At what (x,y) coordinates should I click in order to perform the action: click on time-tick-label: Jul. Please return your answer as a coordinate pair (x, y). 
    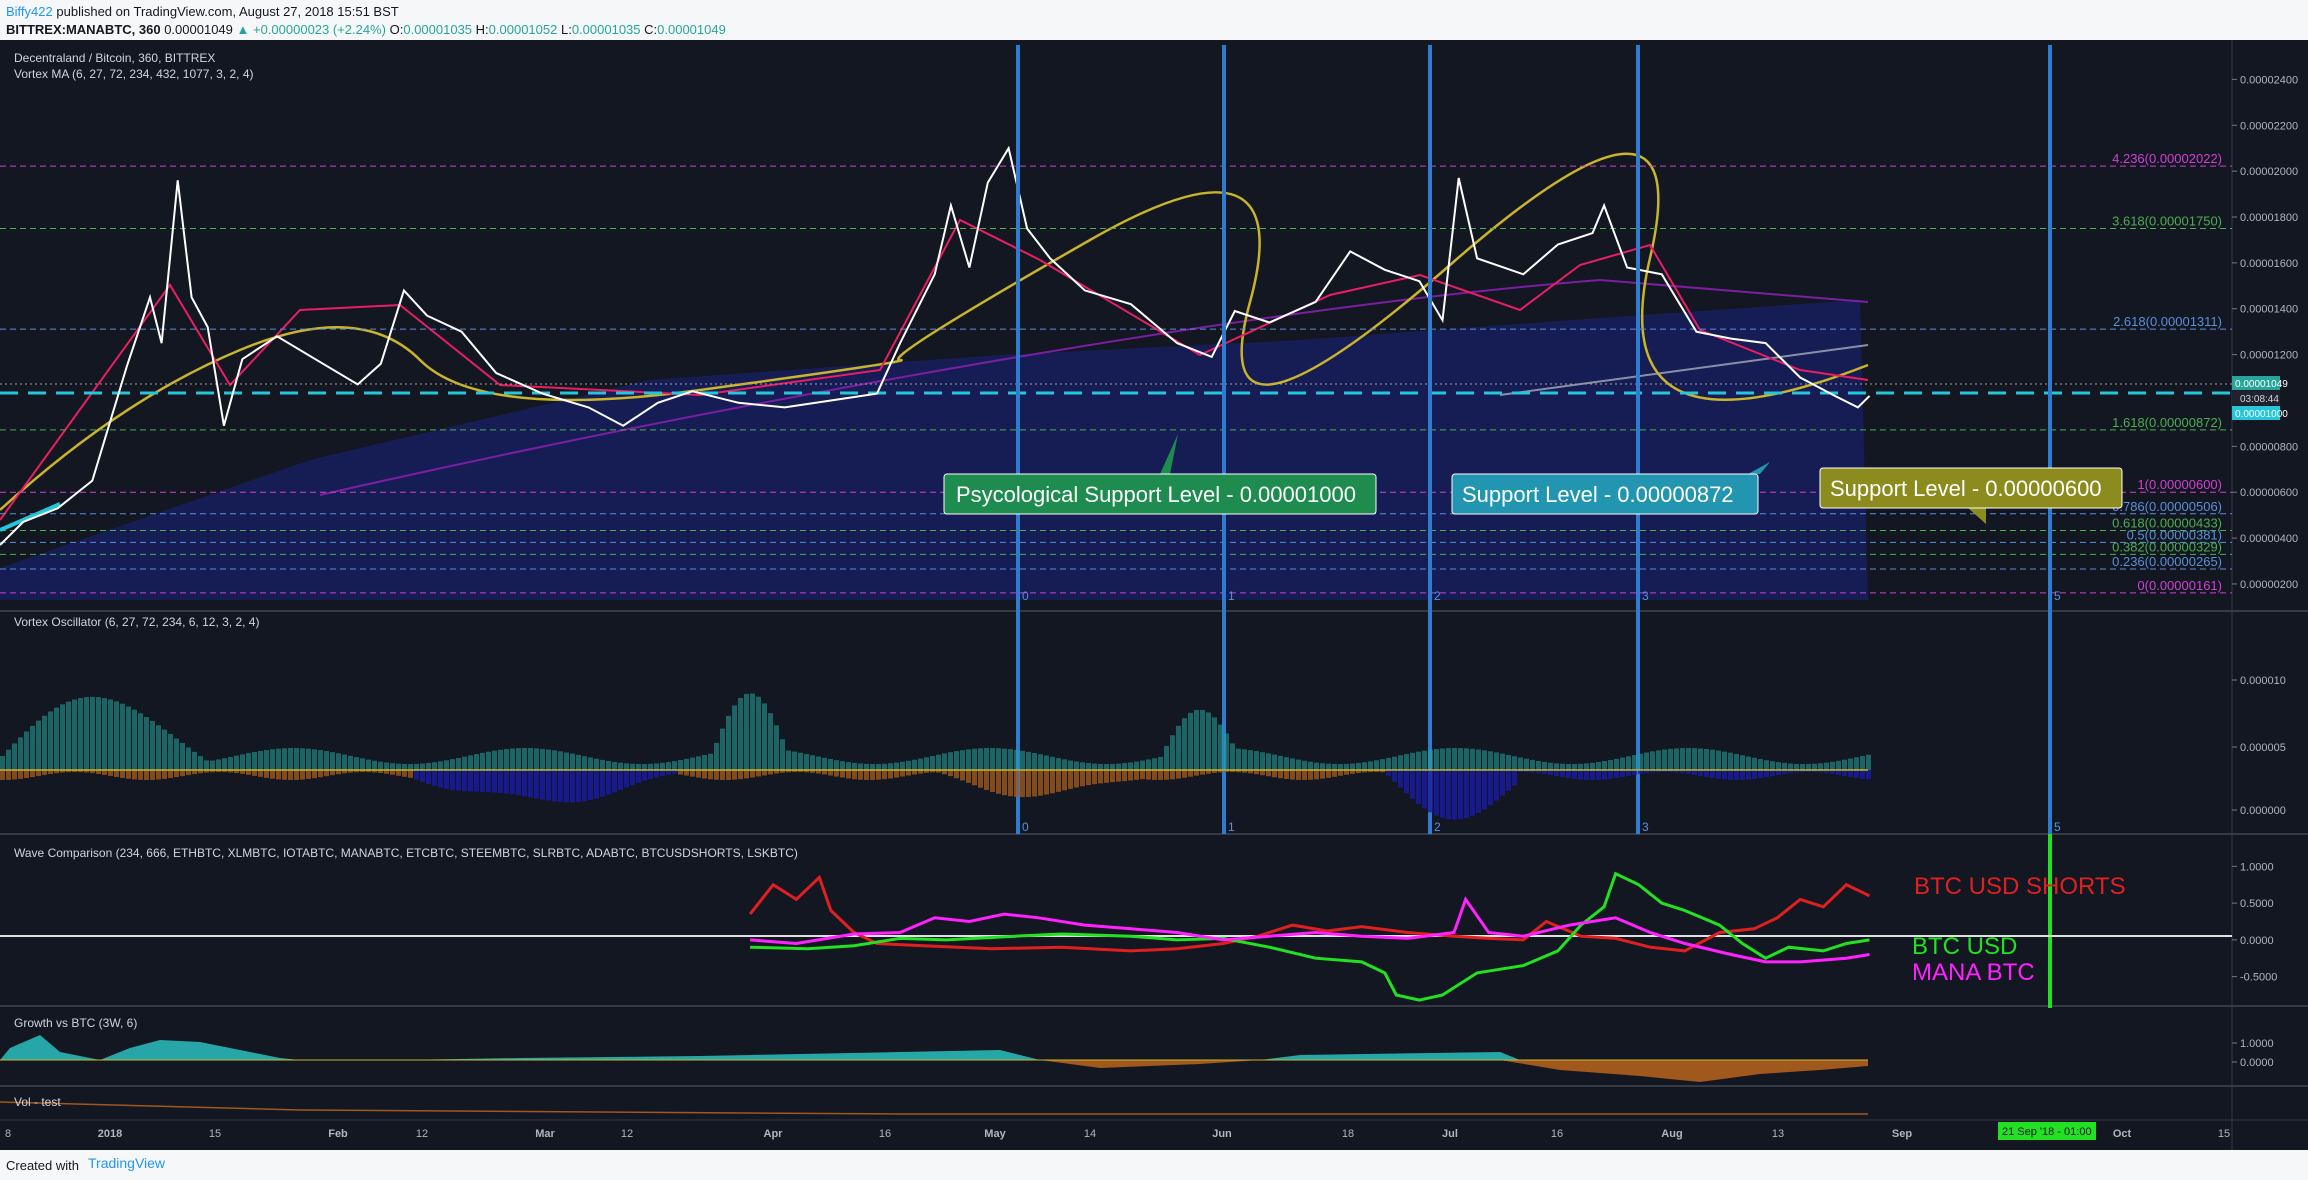
    Looking at the image, I should click on (1450, 1134).